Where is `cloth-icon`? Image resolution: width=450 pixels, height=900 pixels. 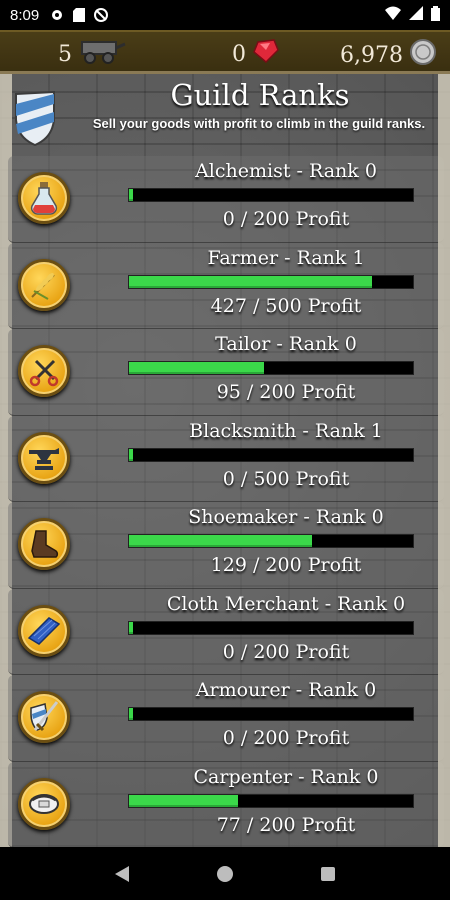
cloth-icon is located at coordinates (44, 630).